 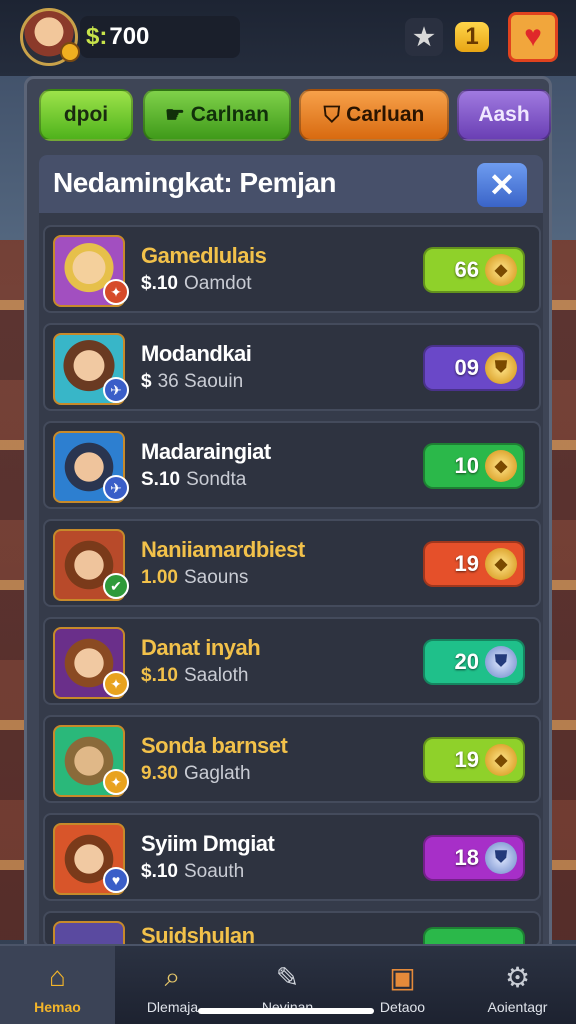 I want to click on item-price: 9.30, so click(x=159, y=773).